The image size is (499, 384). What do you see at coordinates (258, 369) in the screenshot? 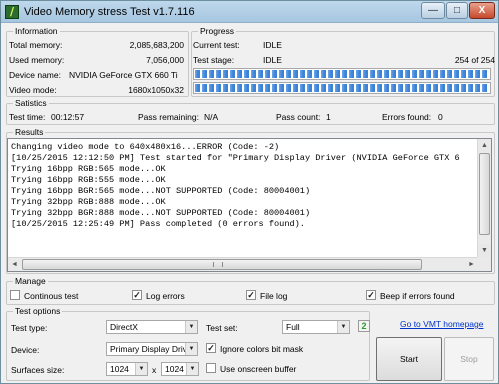
I see `onscreen-buffer-label: Use onscreen buffer` at bounding box center [258, 369].